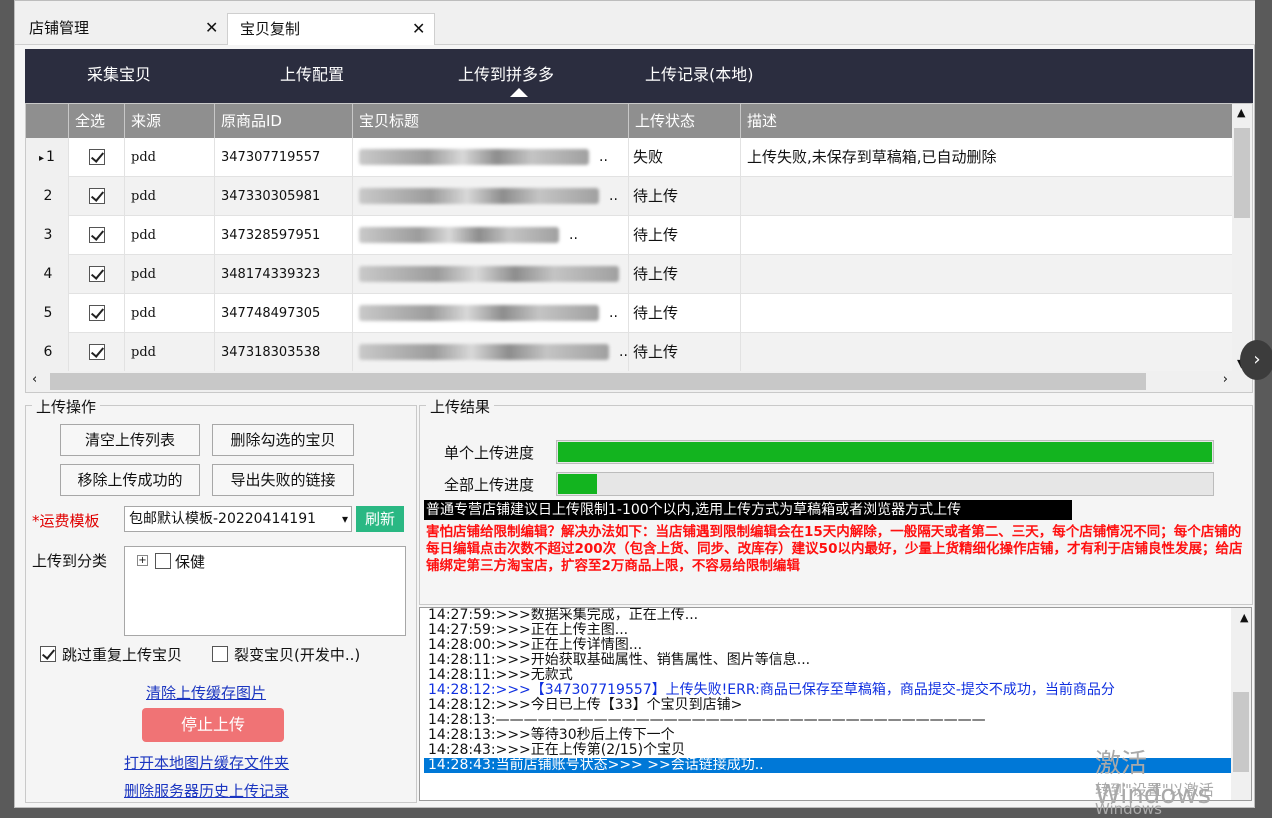 This screenshot has height=818, width=1272. I want to click on row-number: 2, so click(47, 196).